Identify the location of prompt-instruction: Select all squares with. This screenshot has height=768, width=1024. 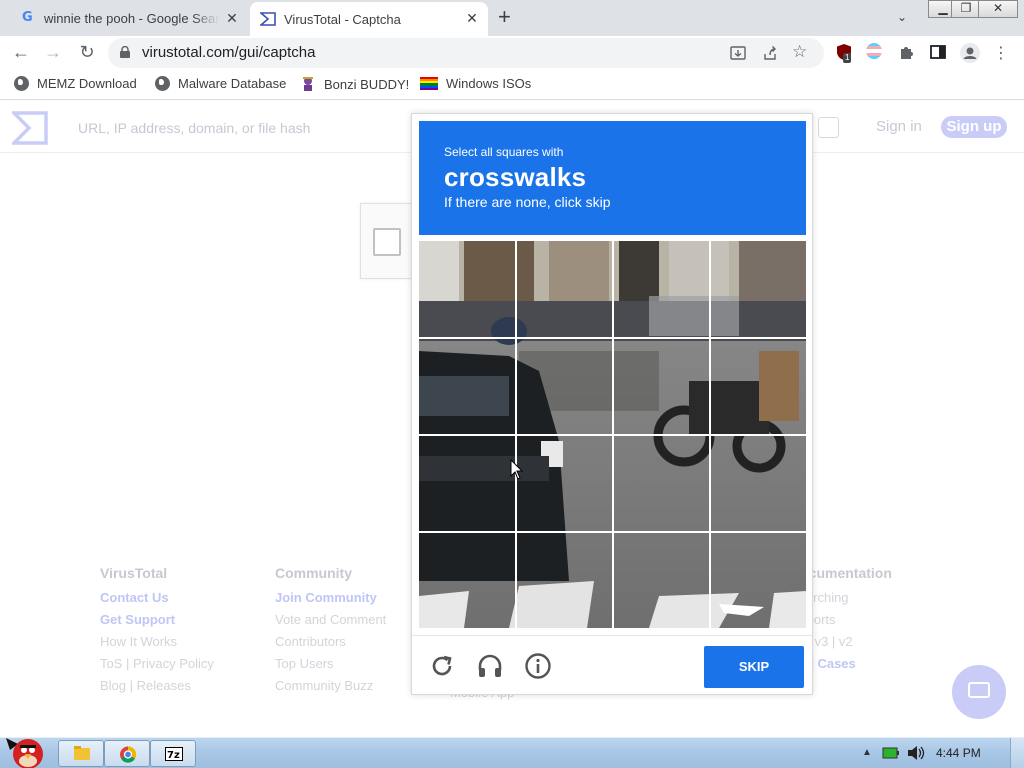
(504, 152).